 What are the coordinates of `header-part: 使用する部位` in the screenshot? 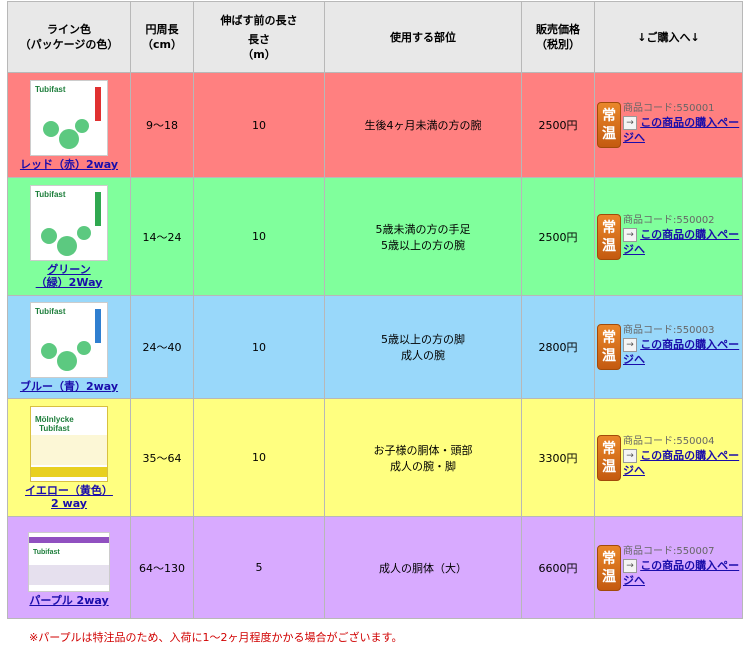 It's located at (423, 37).